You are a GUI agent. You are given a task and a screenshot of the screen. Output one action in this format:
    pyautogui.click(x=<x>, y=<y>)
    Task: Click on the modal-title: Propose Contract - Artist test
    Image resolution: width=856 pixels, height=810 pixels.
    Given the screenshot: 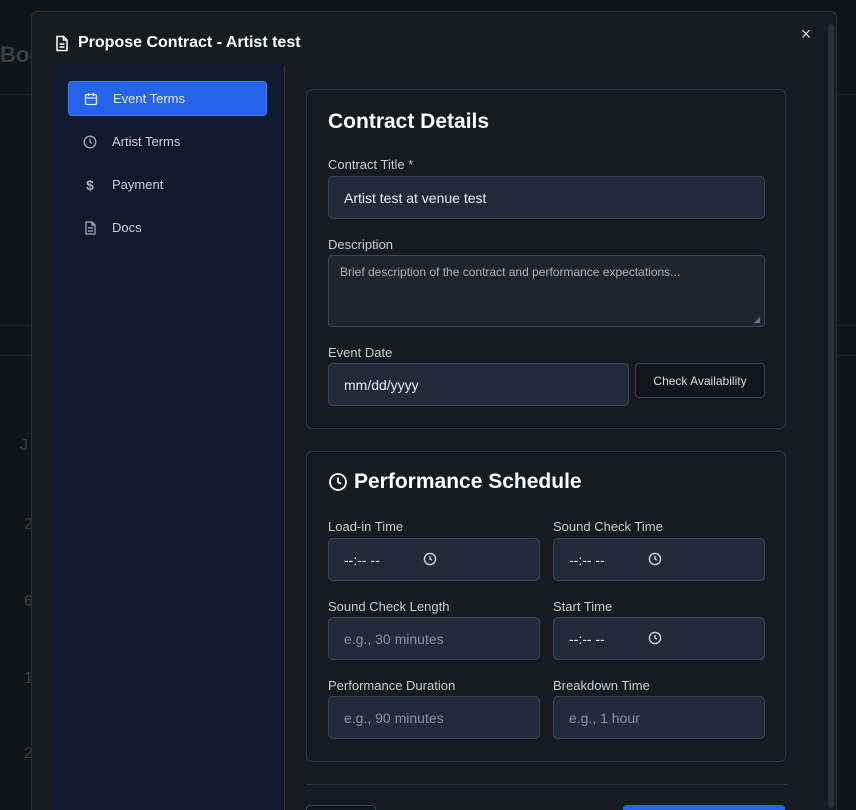 What is the action you would take?
    pyautogui.click(x=189, y=42)
    